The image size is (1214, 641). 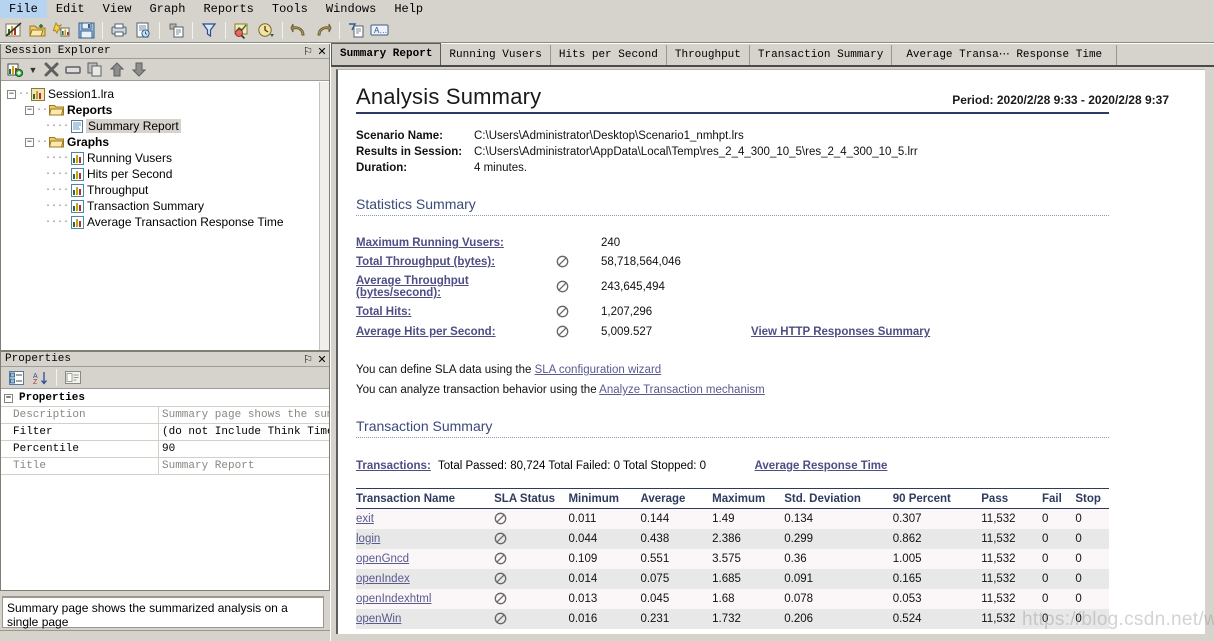 I want to click on save-icon, so click(x=86, y=30).